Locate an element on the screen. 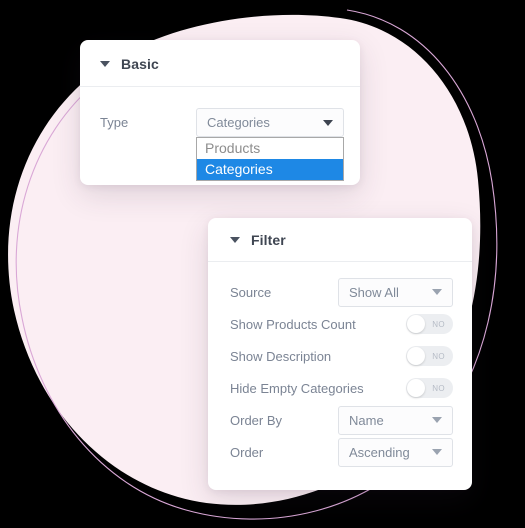 Image resolution: width=525 pixels, height=528 pixels. filter-row-label: Order By is located at coordinates (256, 420).